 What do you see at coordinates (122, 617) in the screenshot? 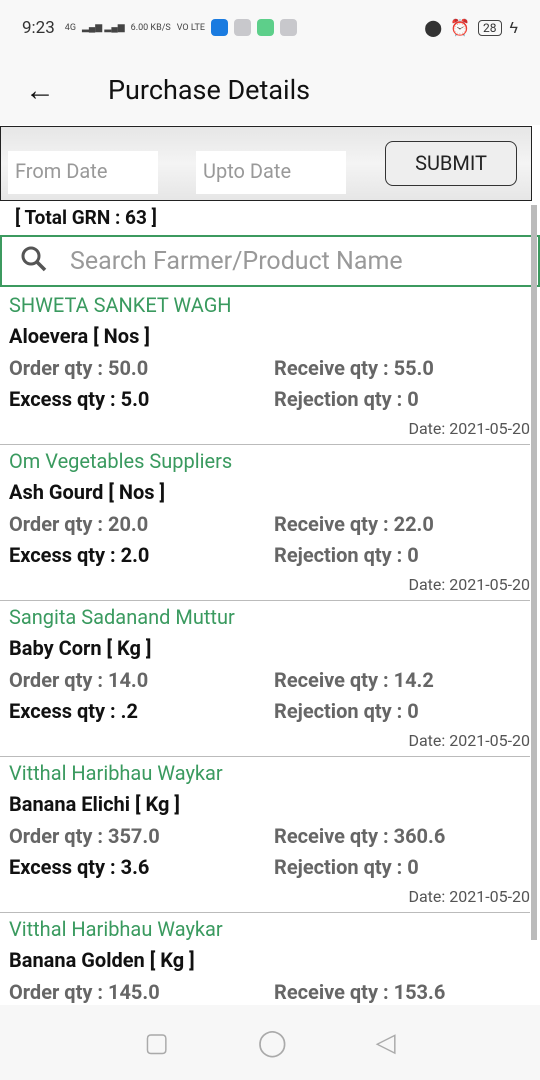
I see `farmer-name: Sangita Sadanand Muttur` at bounding box center [122, 617].